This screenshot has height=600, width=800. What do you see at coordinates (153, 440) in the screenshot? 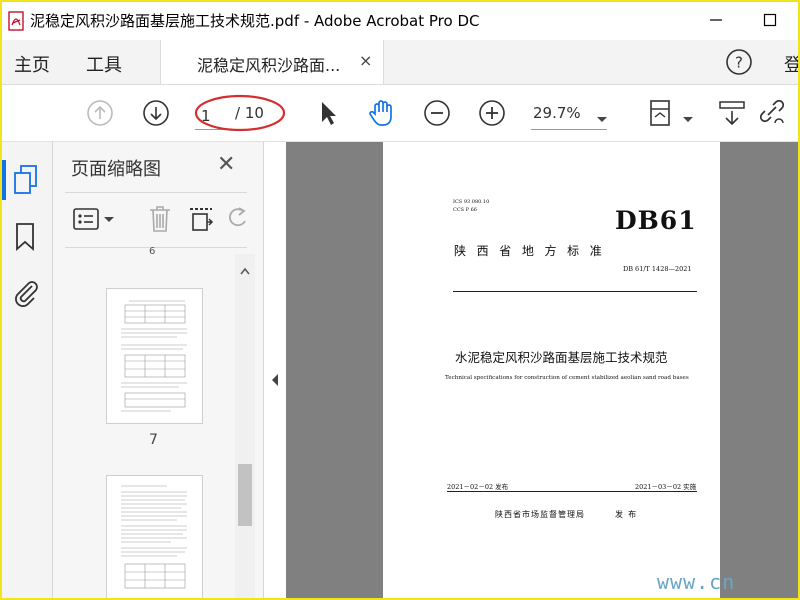
I see `thumbnail-label: 7` at bounding box center [153, 440].